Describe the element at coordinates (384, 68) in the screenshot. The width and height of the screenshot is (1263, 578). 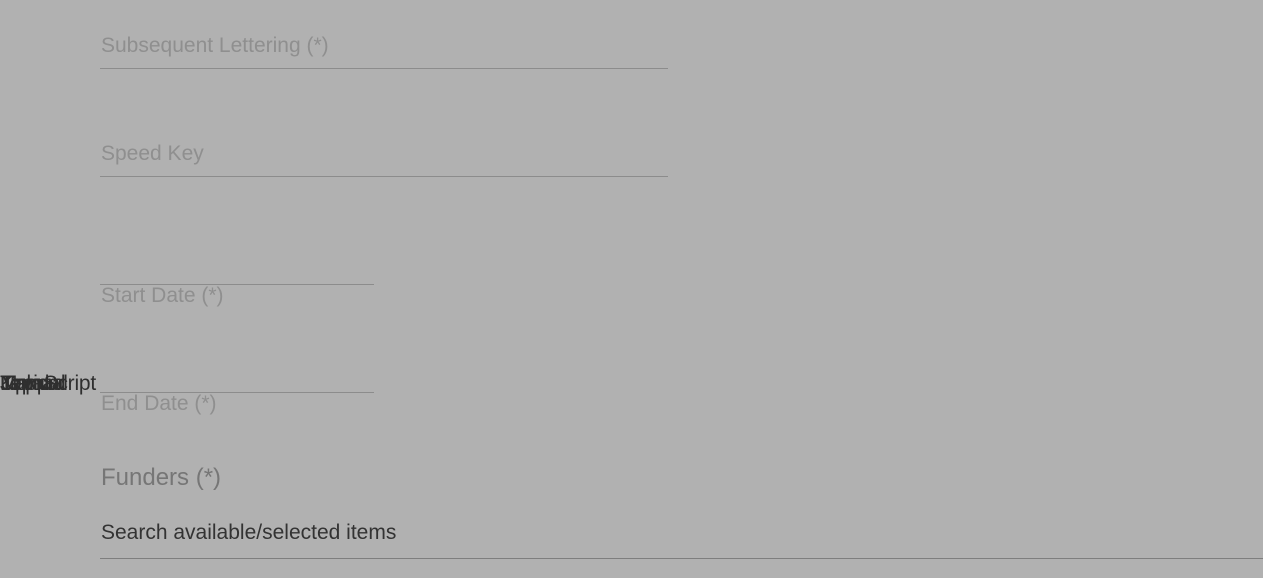
I see `subsequent-lettering-underline` at that location.